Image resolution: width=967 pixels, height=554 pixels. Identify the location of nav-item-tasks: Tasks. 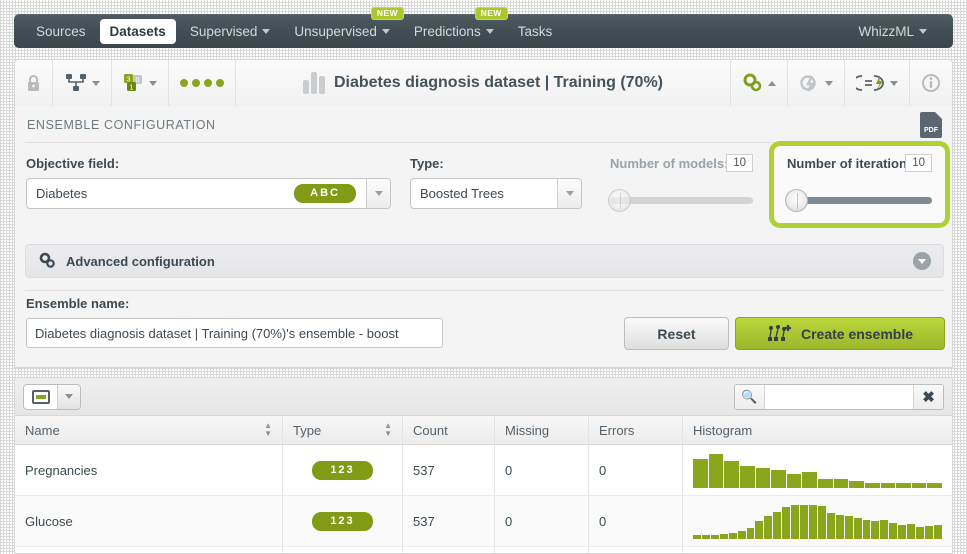
(535, 31).